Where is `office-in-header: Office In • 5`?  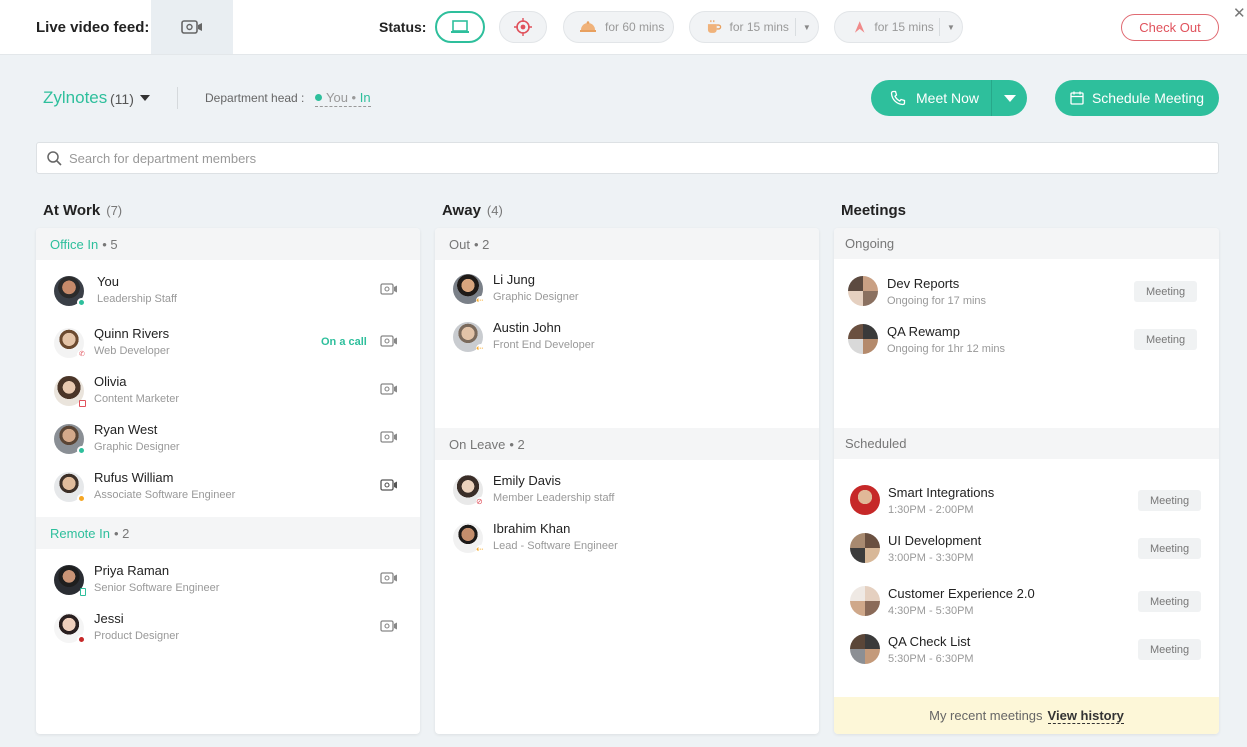
office-in-header: Office In • 5 is located at coordinates (228, 244).